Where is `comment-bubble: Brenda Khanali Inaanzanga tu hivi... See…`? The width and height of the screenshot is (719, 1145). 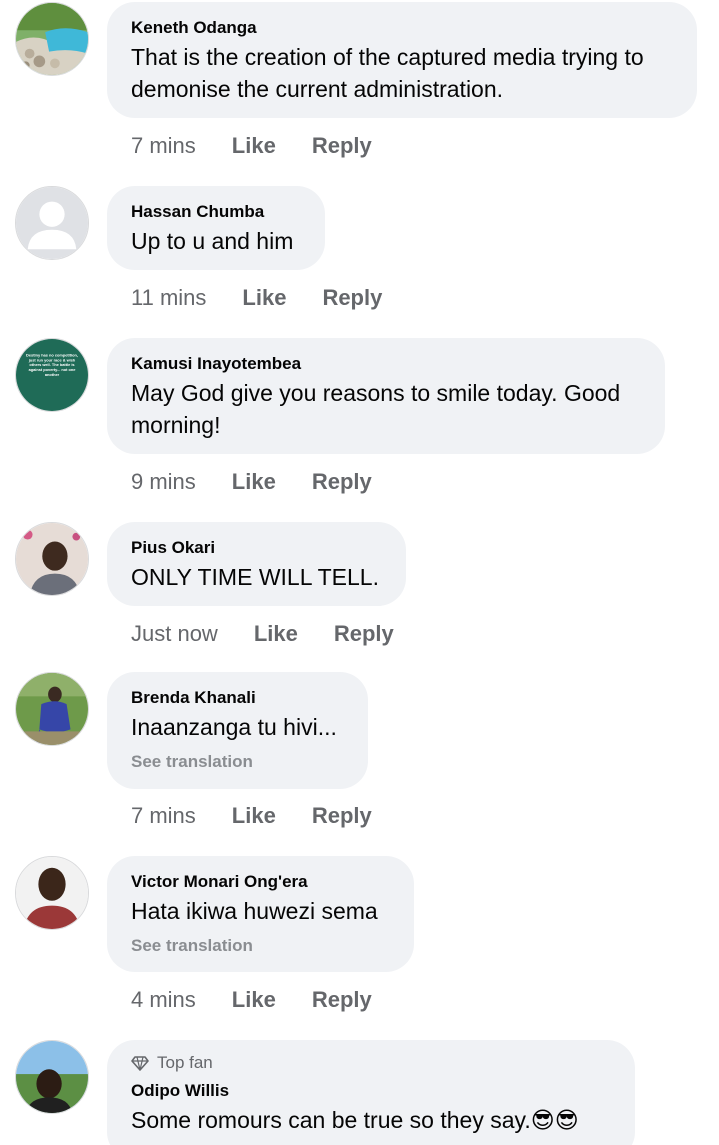
comment-bubble: Brenda Khanali Inaanzanga tu hivi... See… is located at coordinates (237, 730).